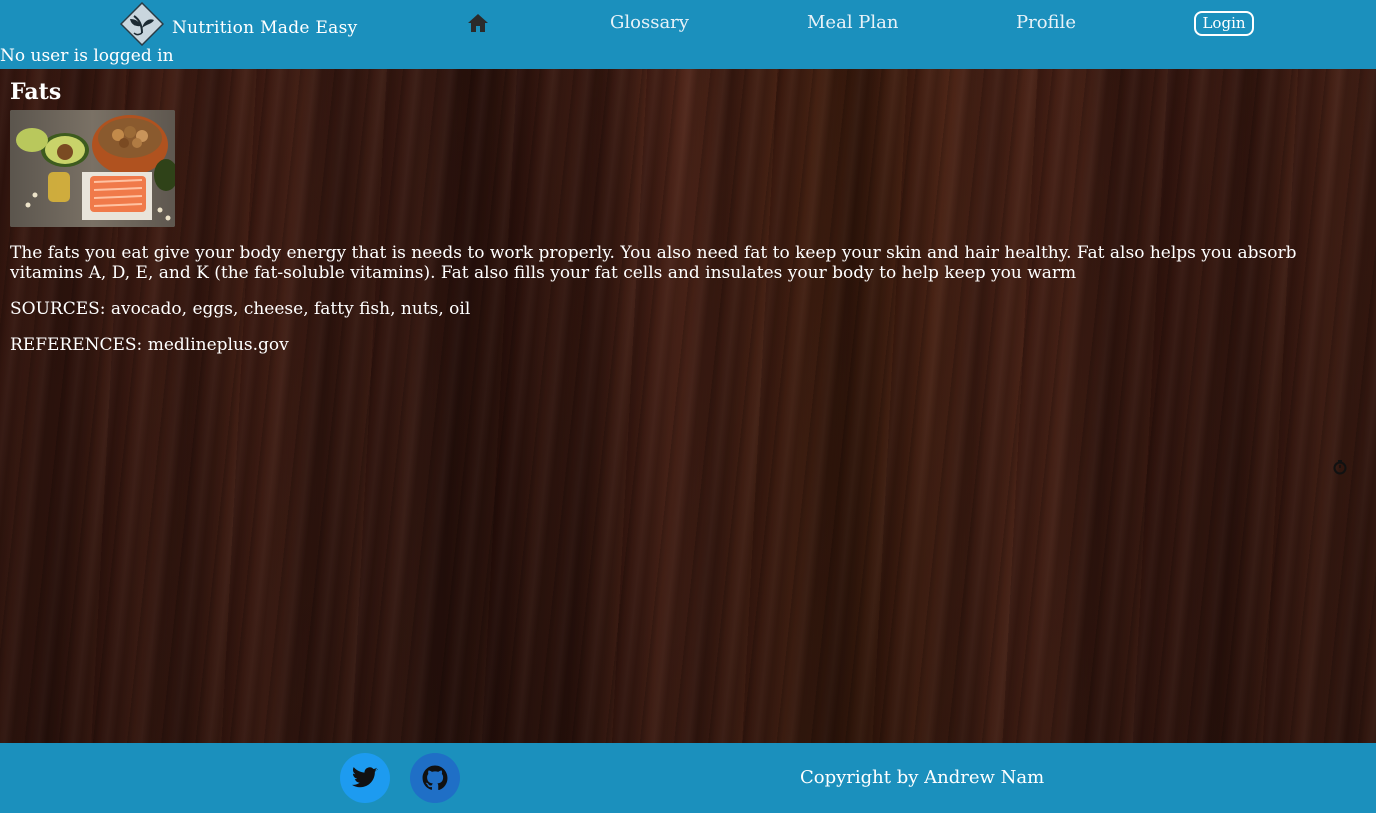 The width and height of the screenshot is (1376, 813). What do you see at coordinates (649, 22) in the screenshot?
I see `nav-glossary: Glossary` at bounding box center [649, 22].